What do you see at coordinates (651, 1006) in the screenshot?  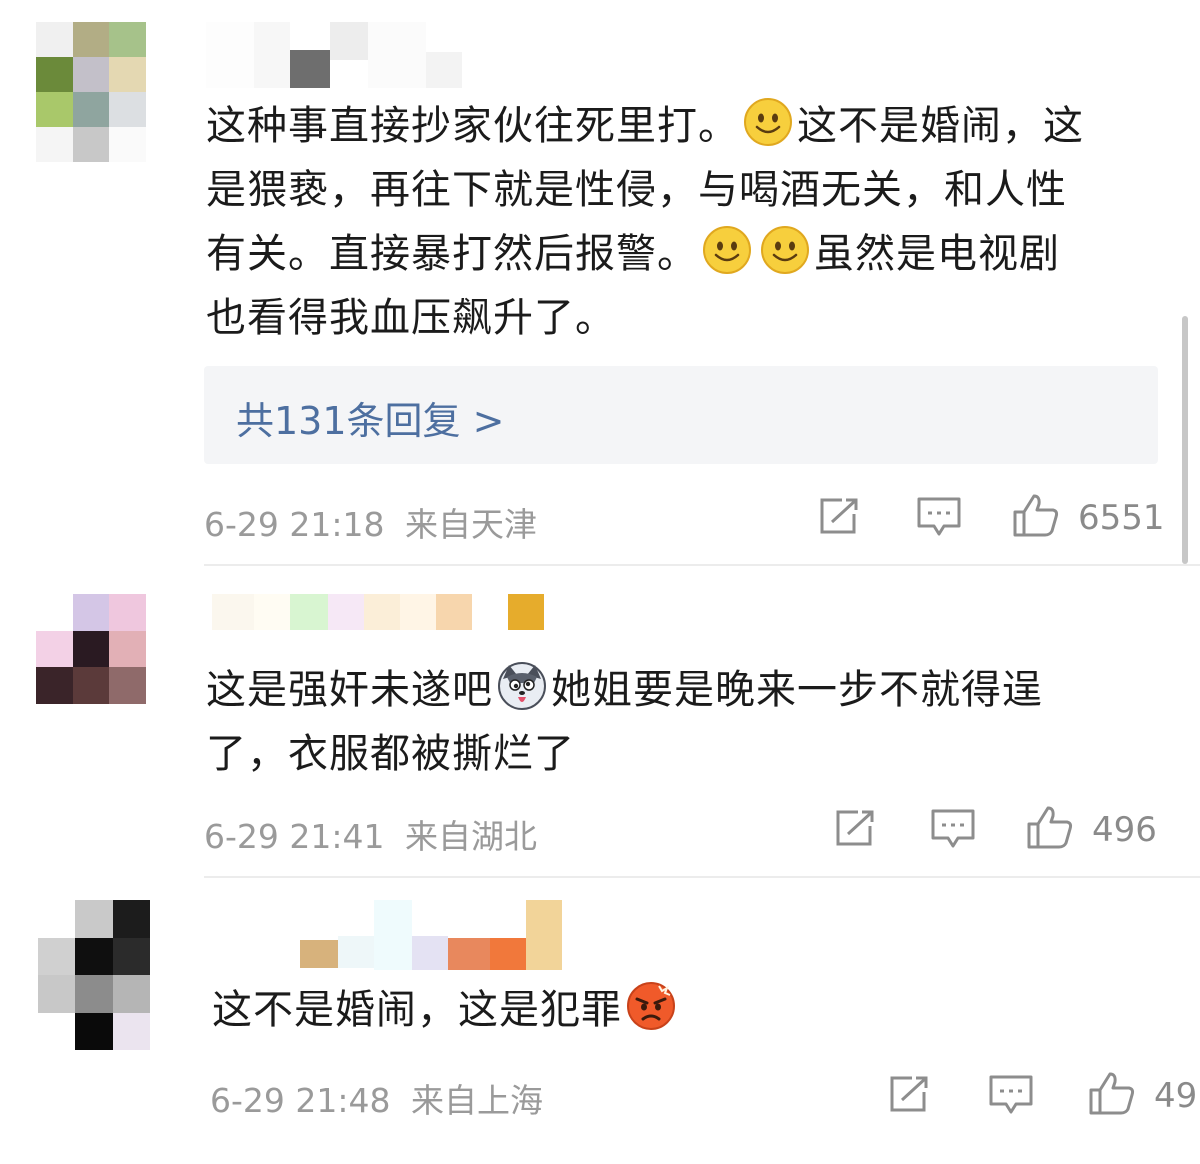 I see `angry-emoji` at bounding box center [651, 1006].